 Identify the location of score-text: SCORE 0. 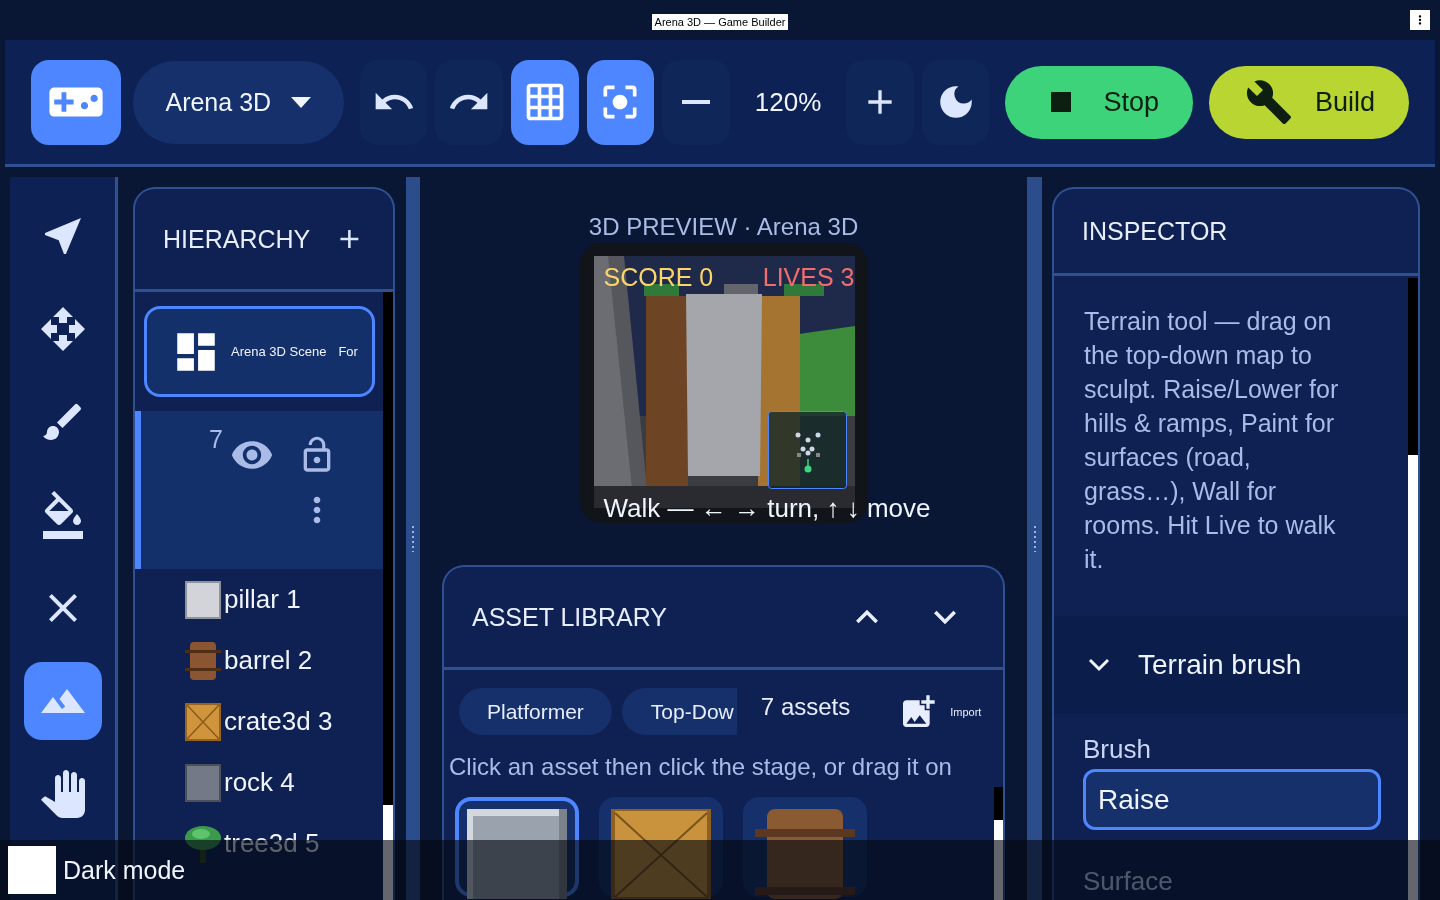
(658, 277).